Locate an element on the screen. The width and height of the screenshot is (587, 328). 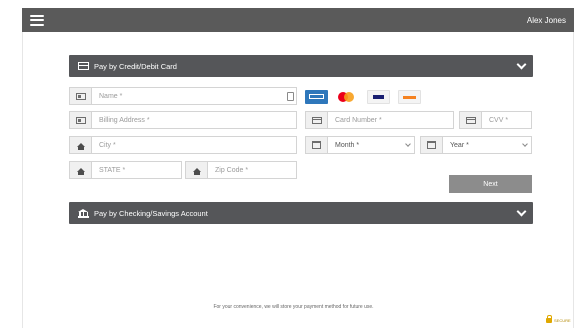
year-caret is located at coordinates (525, 145).